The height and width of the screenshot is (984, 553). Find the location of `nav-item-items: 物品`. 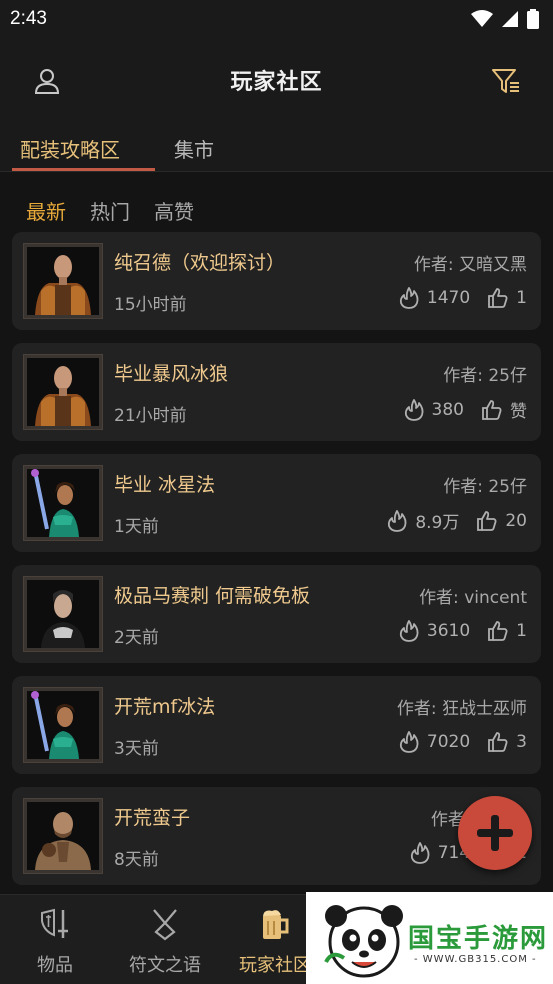

nav-item-items: 物品 is located at coordinates (55, 939).